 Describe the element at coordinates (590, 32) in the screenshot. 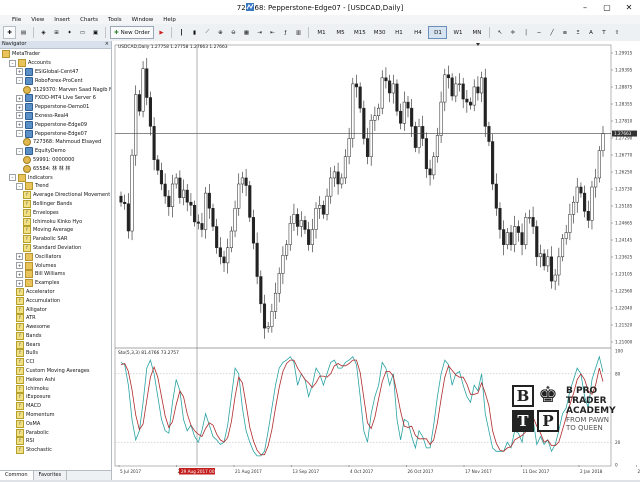

I see `text-tool-icon: A` at that location.